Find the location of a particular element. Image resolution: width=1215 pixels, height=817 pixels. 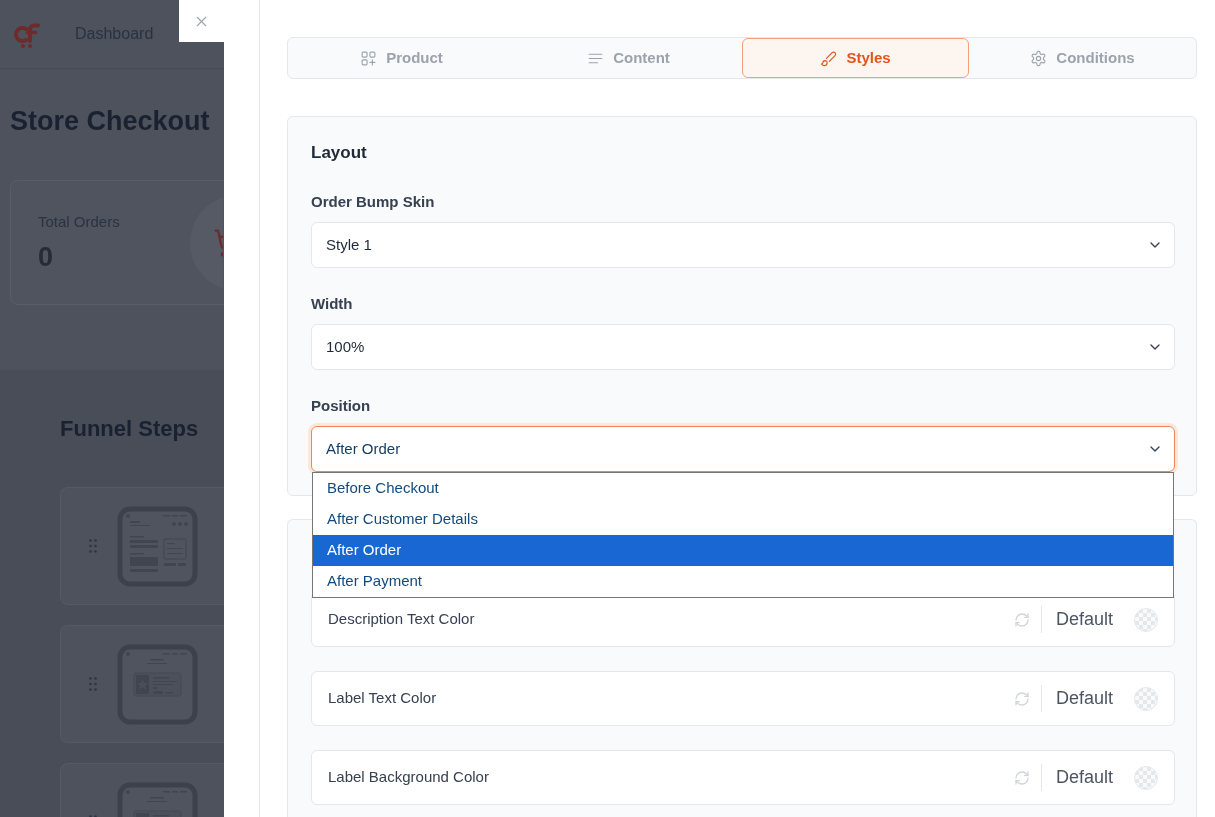

field-label: Width is located at coordinates (332, 304).